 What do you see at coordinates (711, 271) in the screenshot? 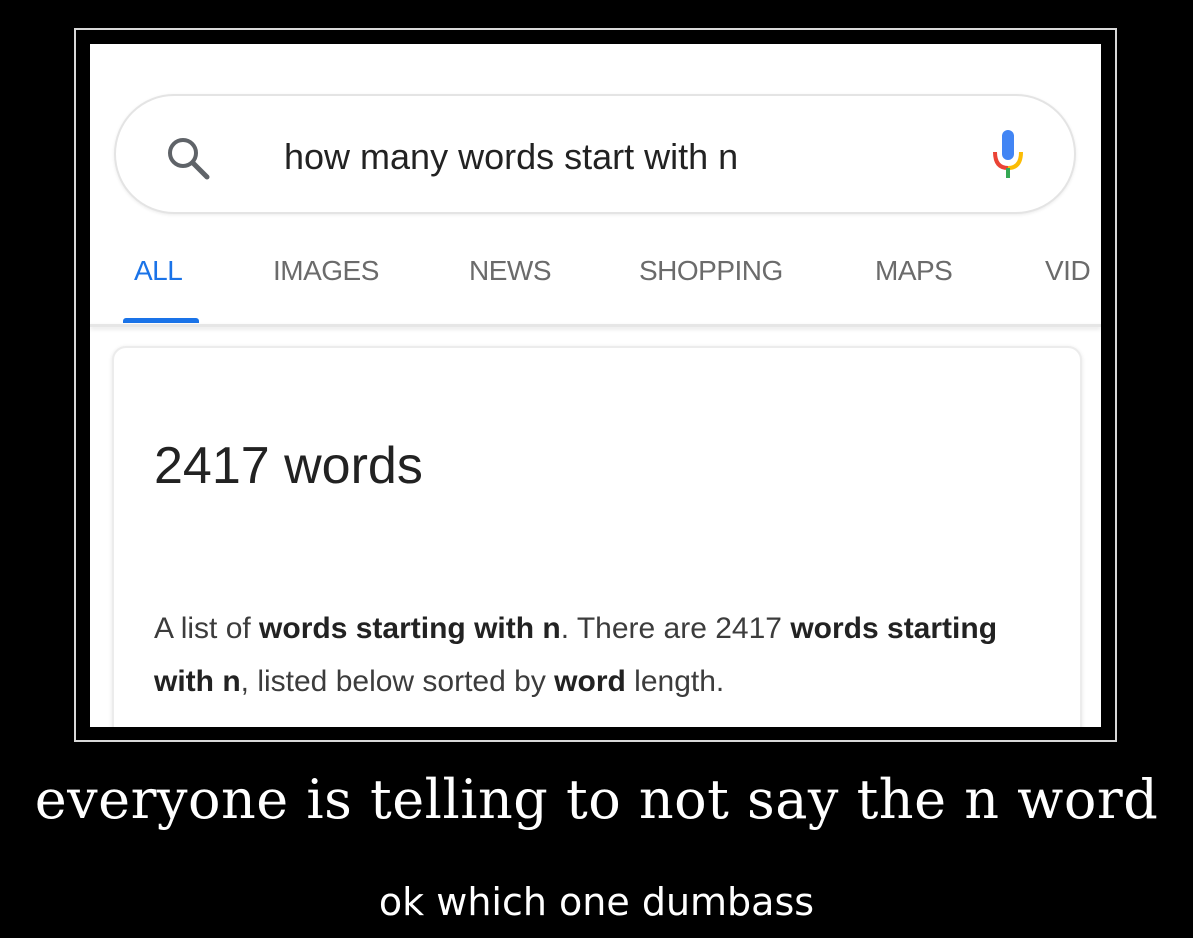
I see `tab-shopping: SHOPPING` at bounding box center [711, 271].